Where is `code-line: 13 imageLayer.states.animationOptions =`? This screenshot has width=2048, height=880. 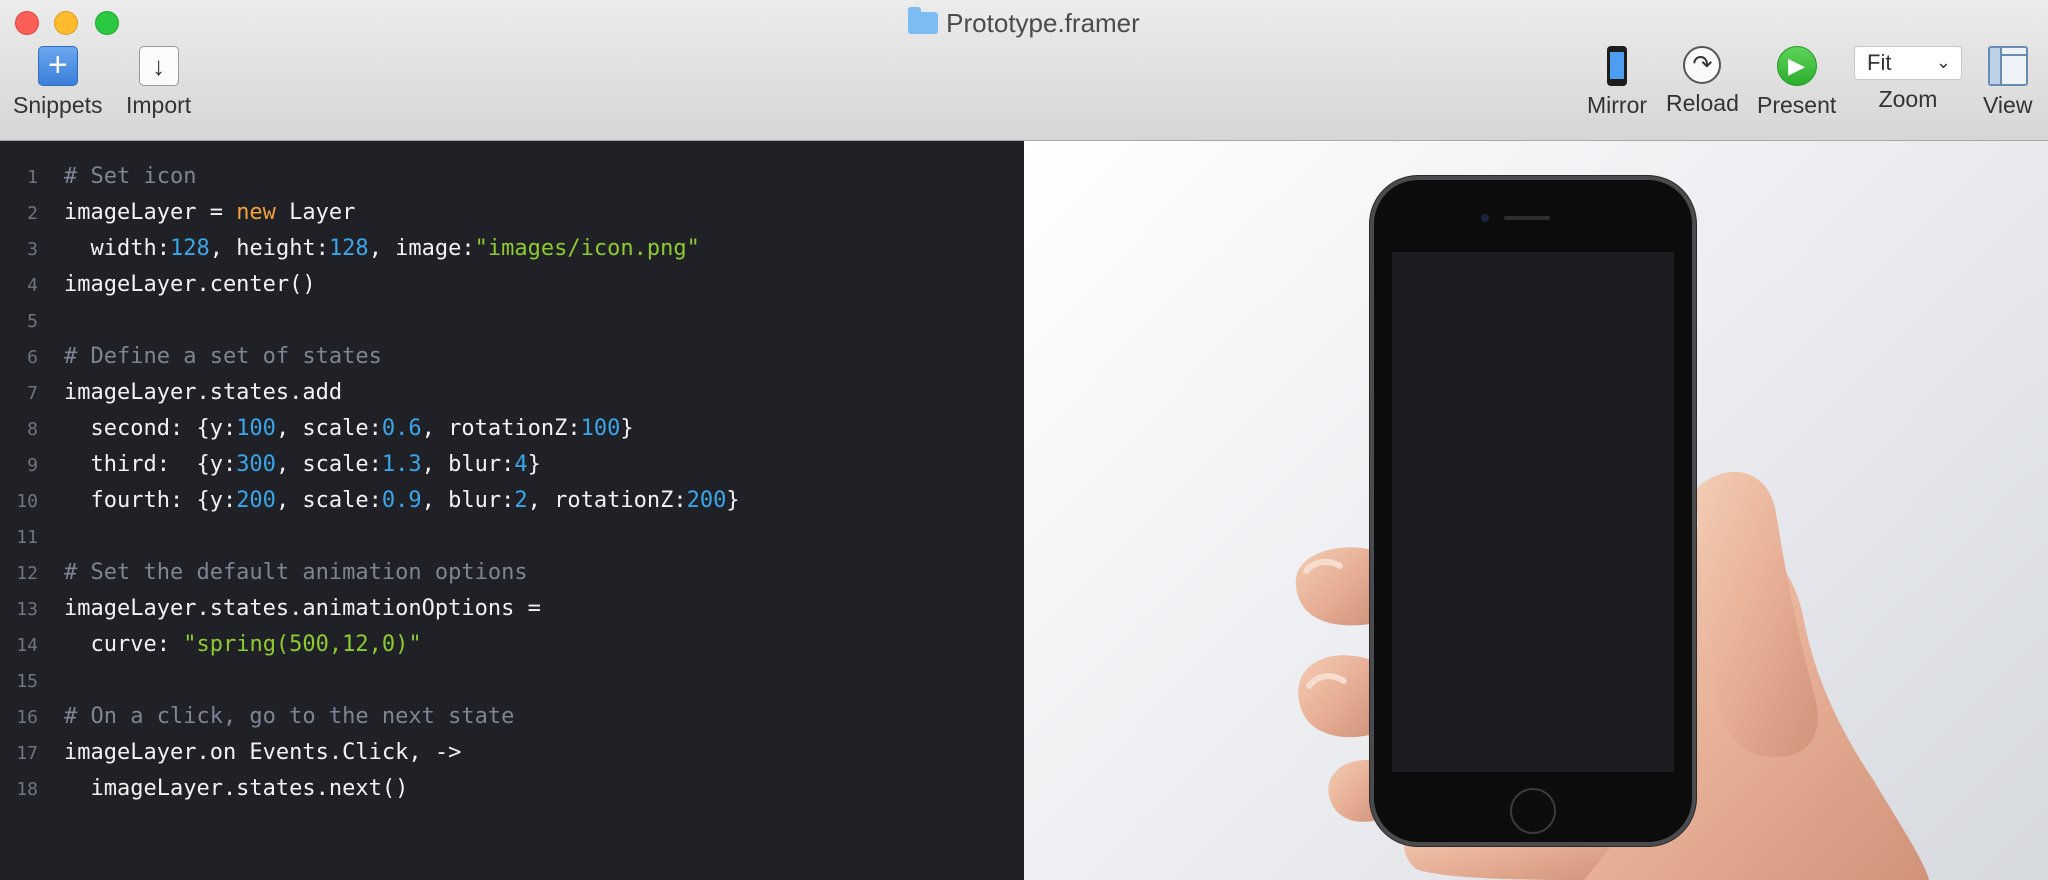 code-line: 13 imageLayer.states.animationOptions = is located at coordinates (270, 609).